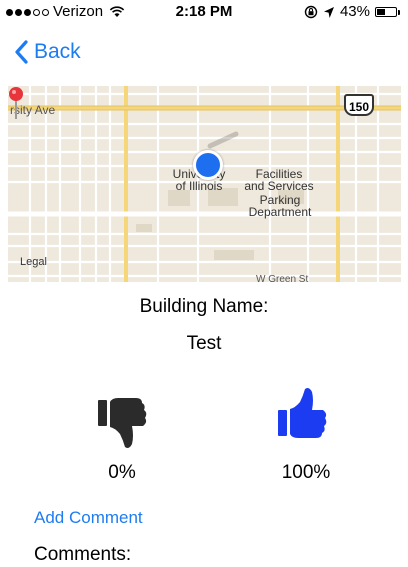 This screenshot has height=567, width=408. I want to click on rotation-lock-icon, so click(311, 12).